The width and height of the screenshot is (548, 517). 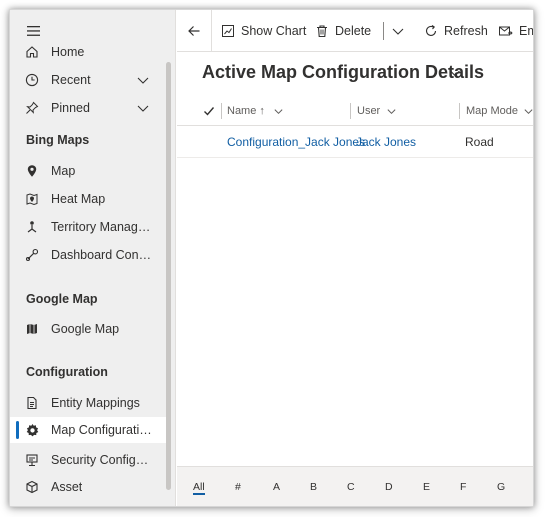 I want to click on cell-user-link: Jack Jones, so click(x=386, y=142).